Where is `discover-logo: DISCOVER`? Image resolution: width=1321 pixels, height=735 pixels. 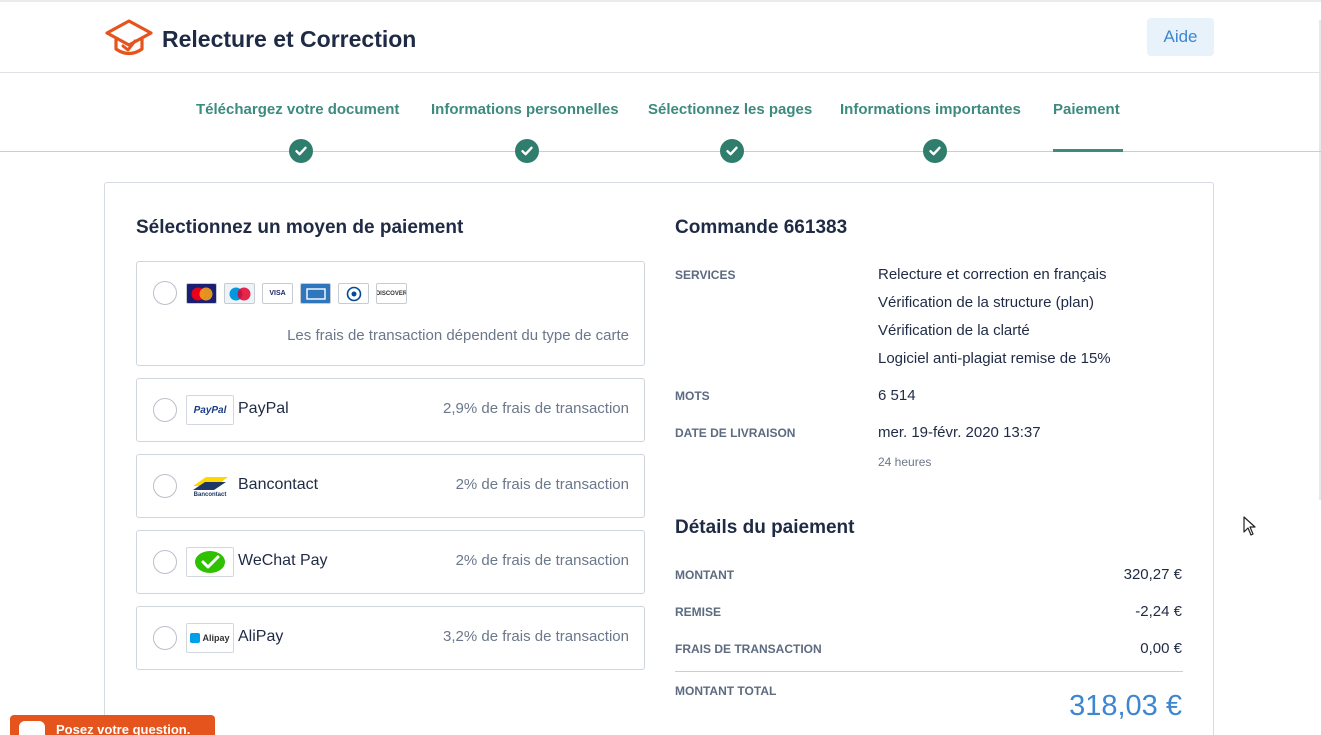
discover-logo: DISCOVER is located at coordinates (391, 293).